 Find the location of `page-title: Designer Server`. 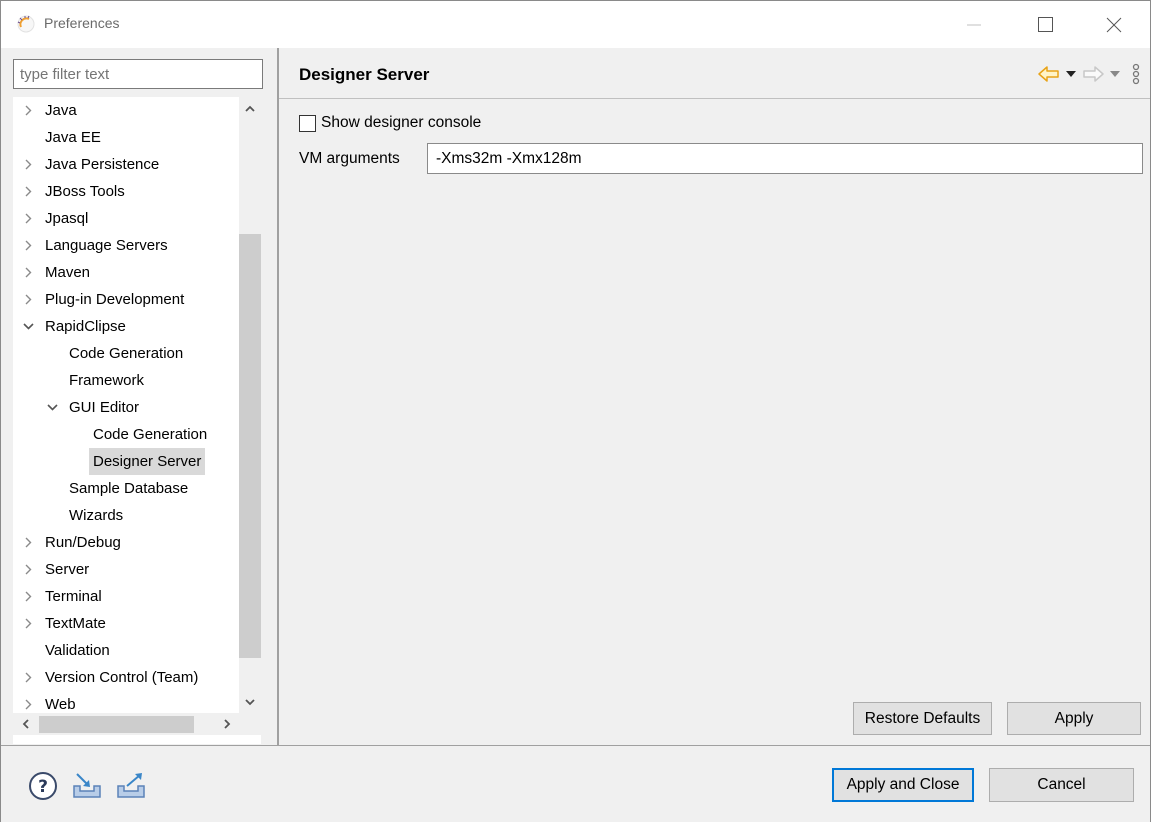

page-title: Designer Server is located at coordinates (364, 74).